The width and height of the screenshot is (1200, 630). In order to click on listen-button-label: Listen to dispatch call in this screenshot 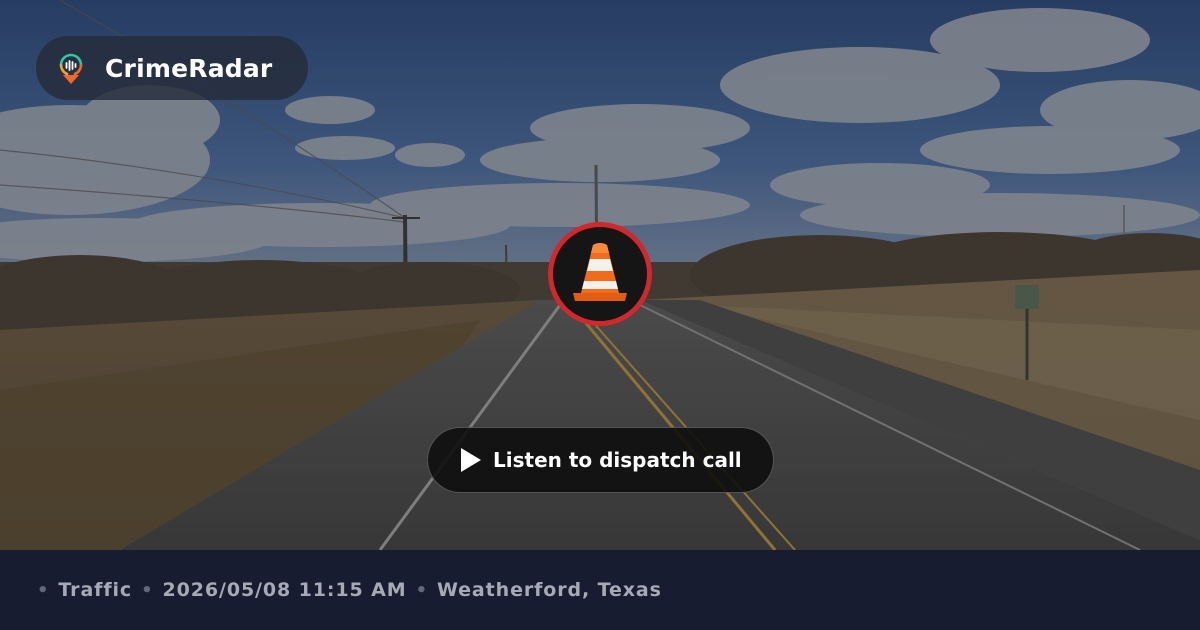, I will do `click(617, 460)`.